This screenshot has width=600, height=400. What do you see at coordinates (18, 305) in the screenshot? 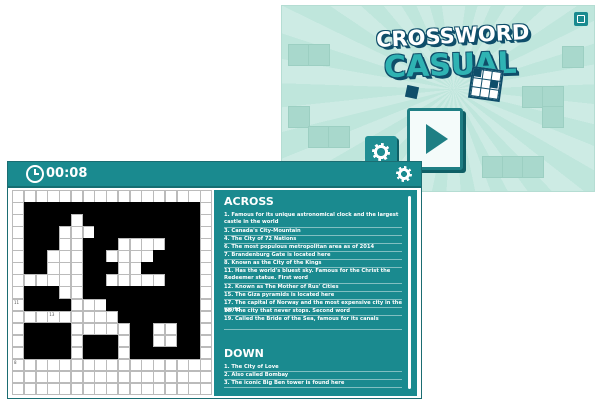
I see `grid-cell: 11` at bounding box center [18, 305].